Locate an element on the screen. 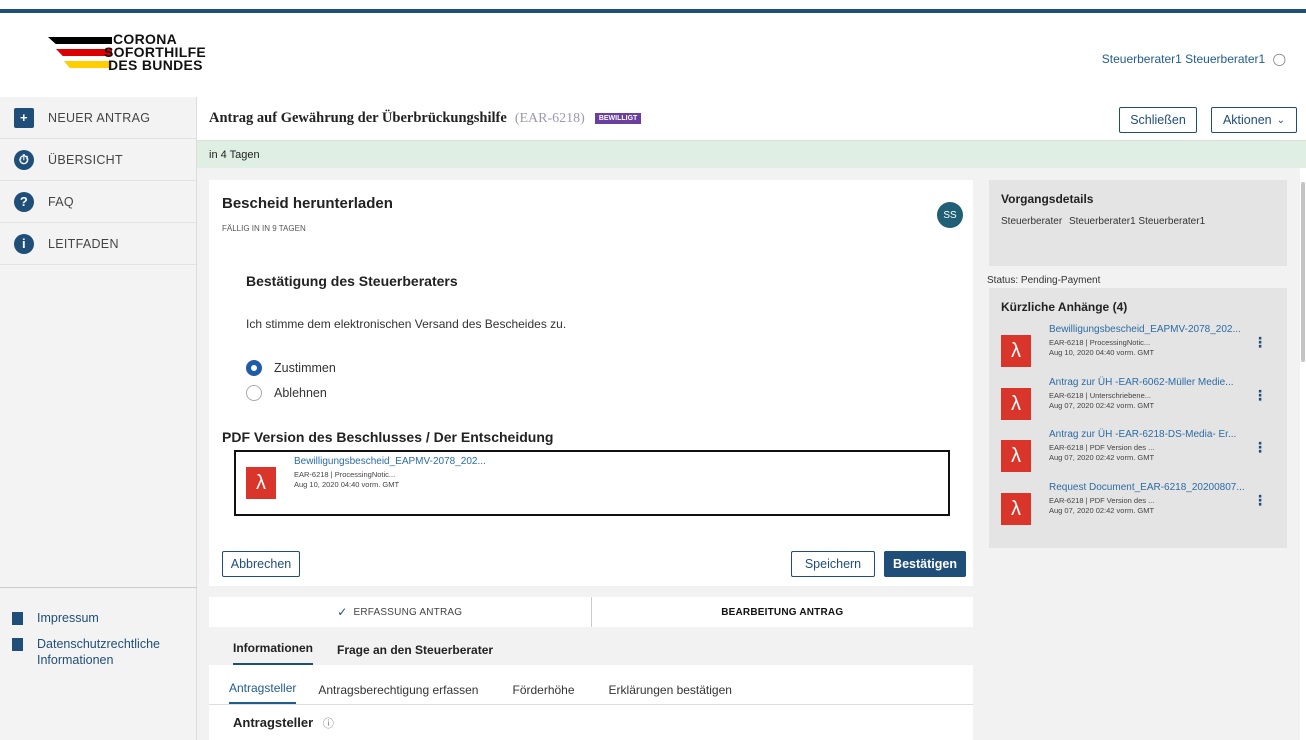 This screenshot has height=740, width=1306. logo: CORONA SOFORTHILFE DES BUNDES is located at coordinates (128, 60).